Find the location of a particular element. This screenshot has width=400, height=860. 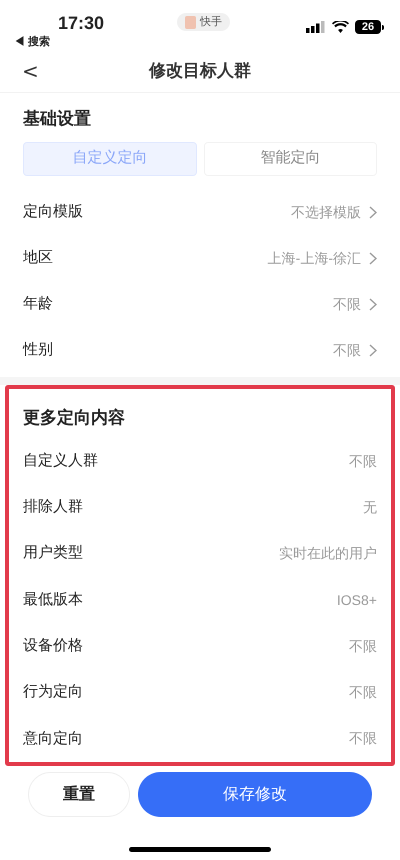

settings-row: 行为定向 不限 is located at coordinates (200, 692).